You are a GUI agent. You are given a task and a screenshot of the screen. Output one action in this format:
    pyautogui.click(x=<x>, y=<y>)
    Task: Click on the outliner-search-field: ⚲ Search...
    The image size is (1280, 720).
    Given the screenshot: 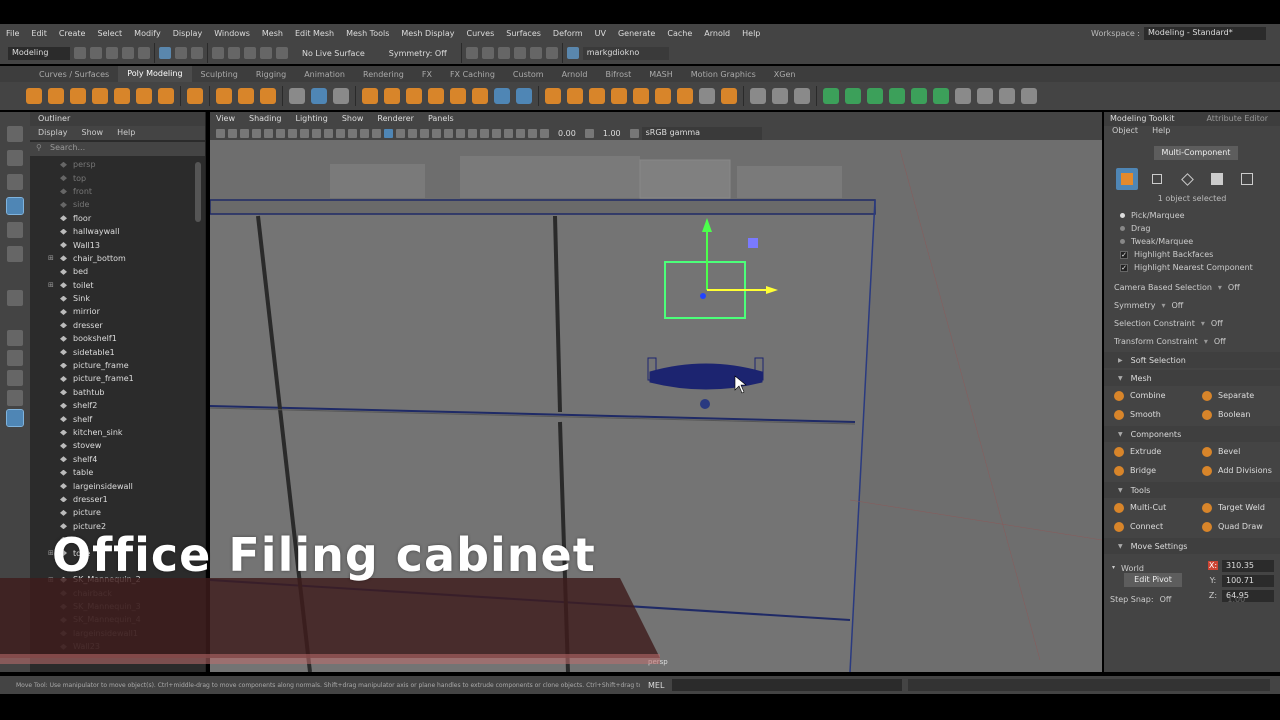 What is the action you would take?
    pyautogui.click(x=117, y=149)
    